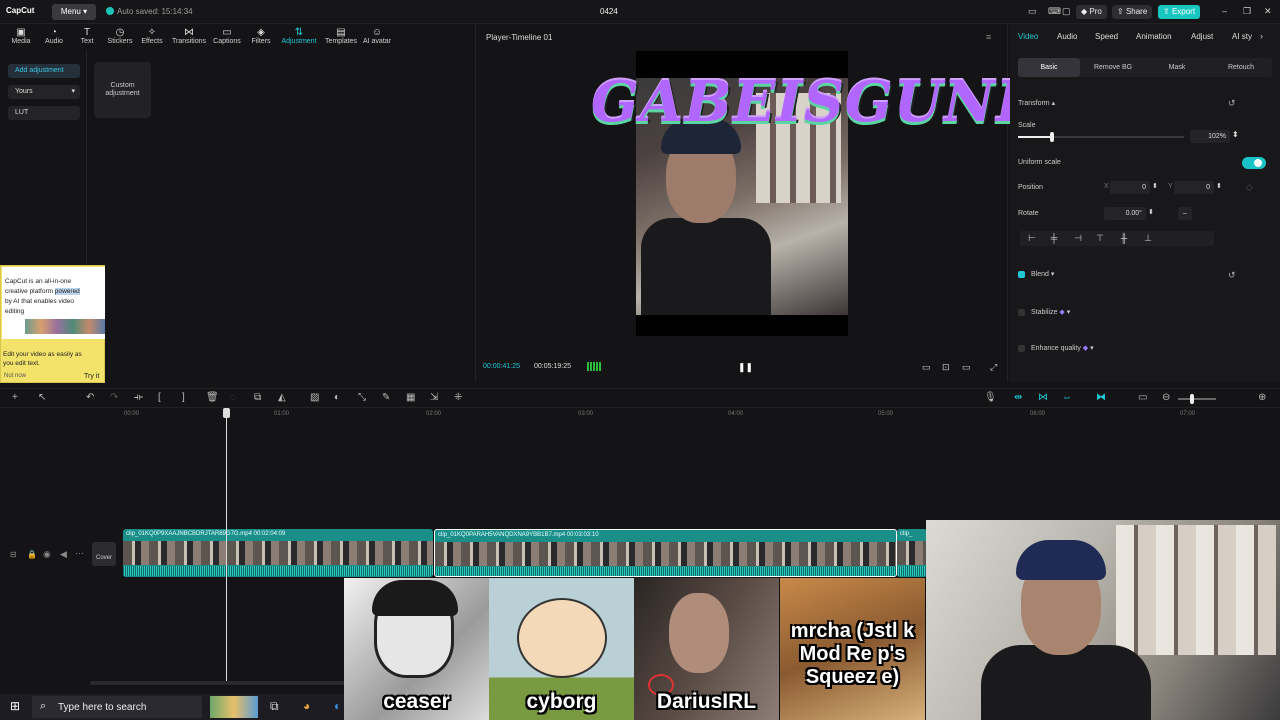  I want to click on try-it-button: Try it, so click(91, 376).